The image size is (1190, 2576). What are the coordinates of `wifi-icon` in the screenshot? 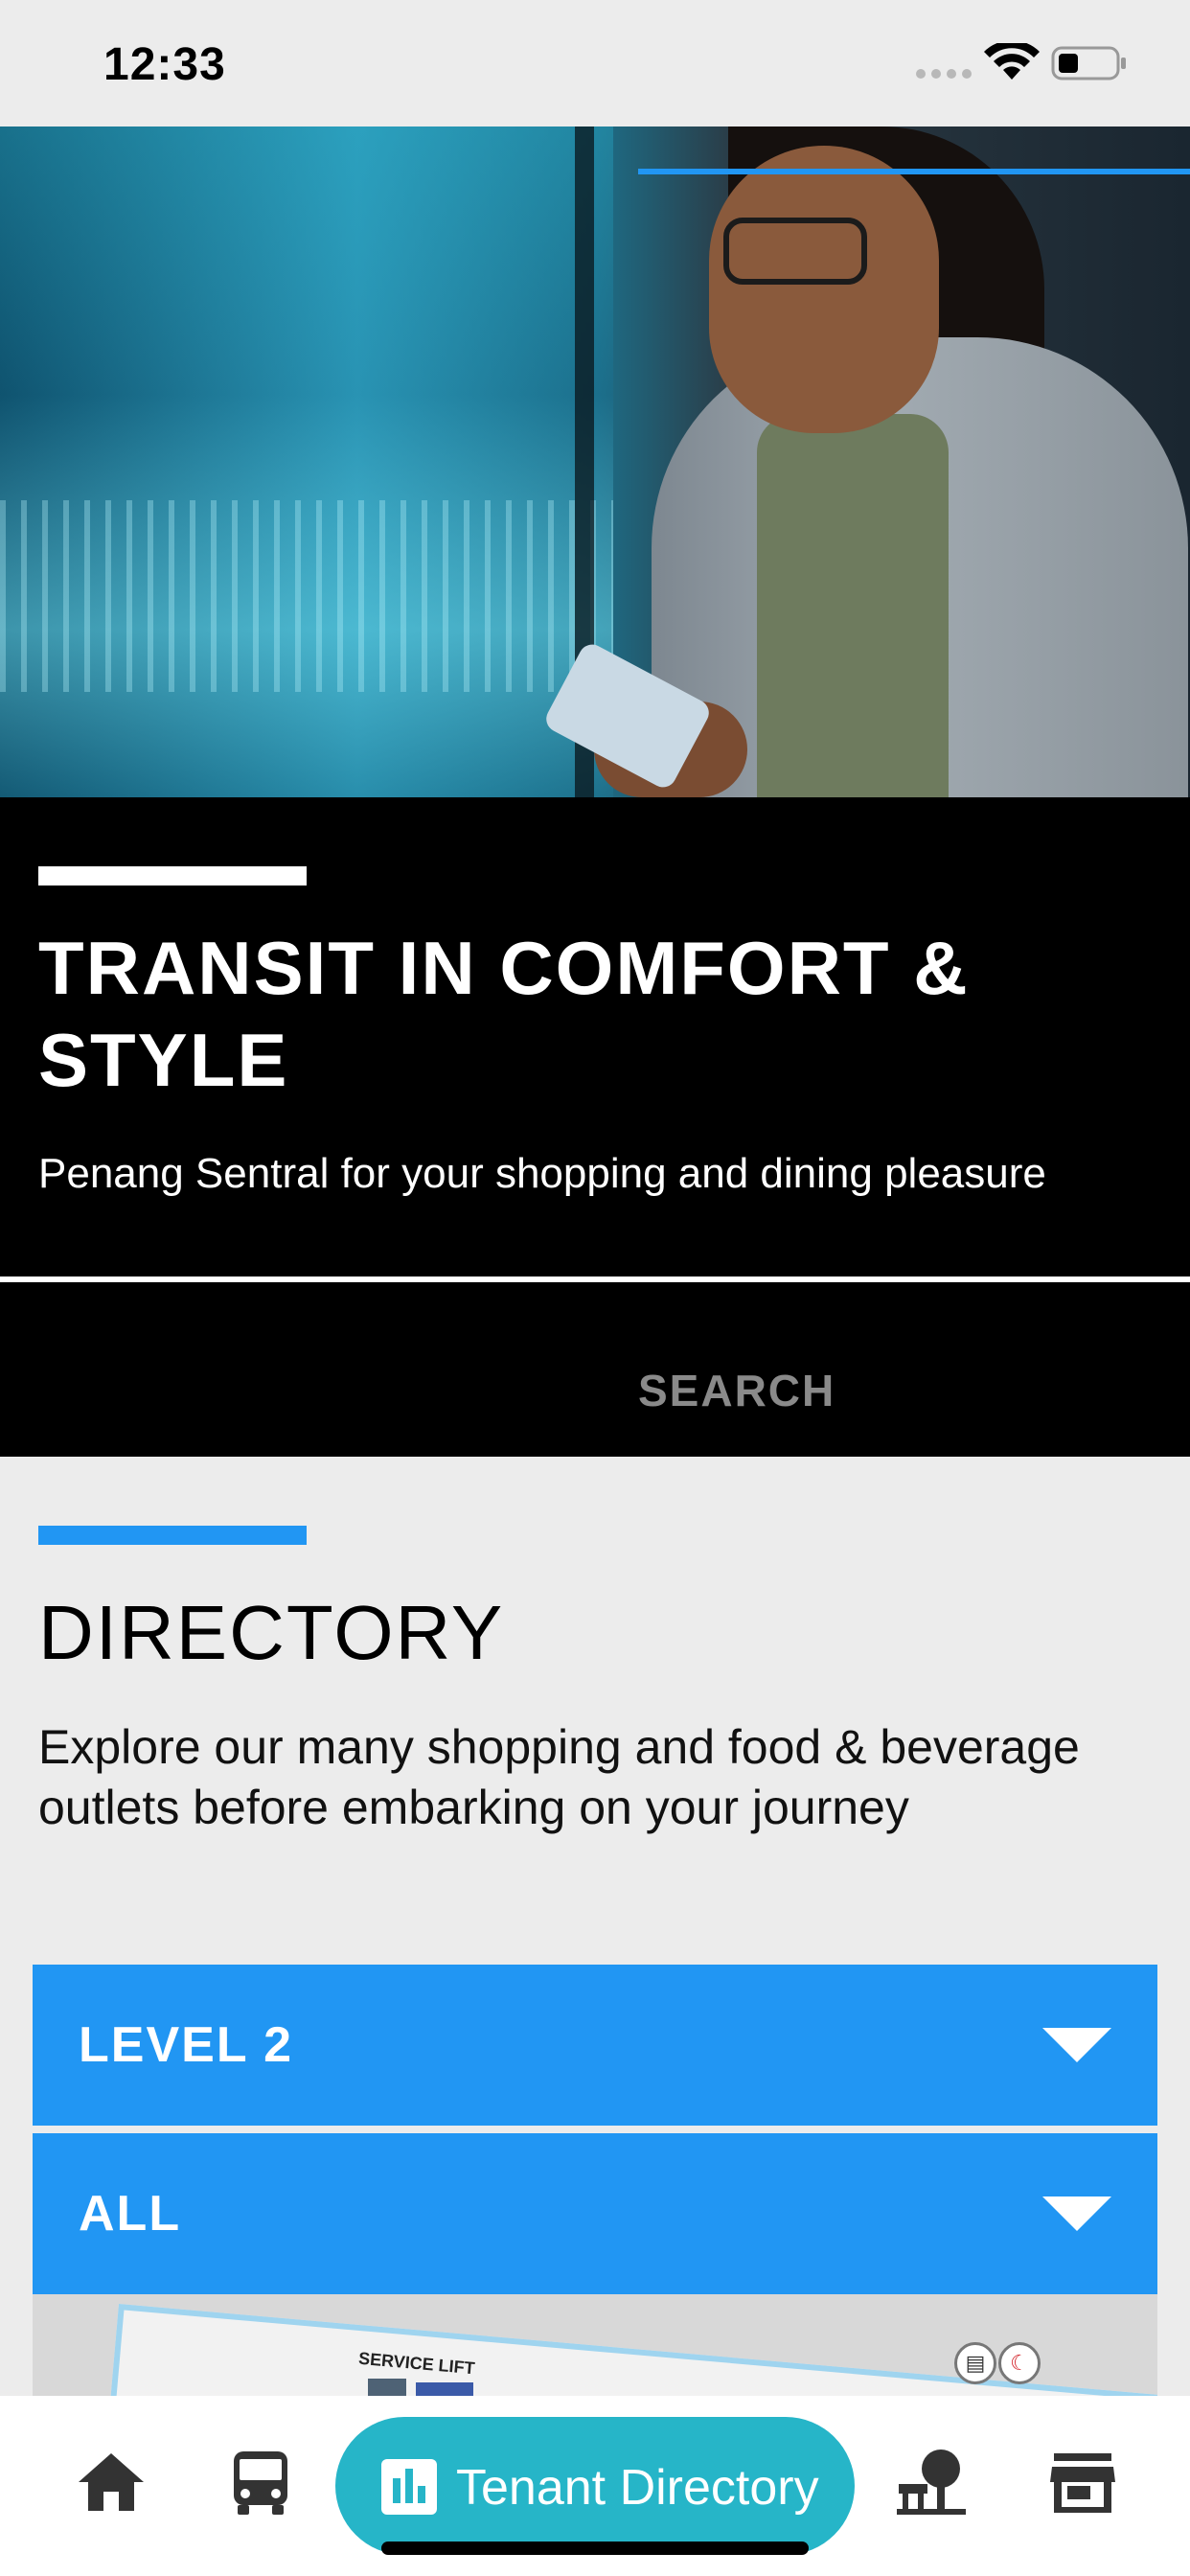 It's located at (1012, 62).